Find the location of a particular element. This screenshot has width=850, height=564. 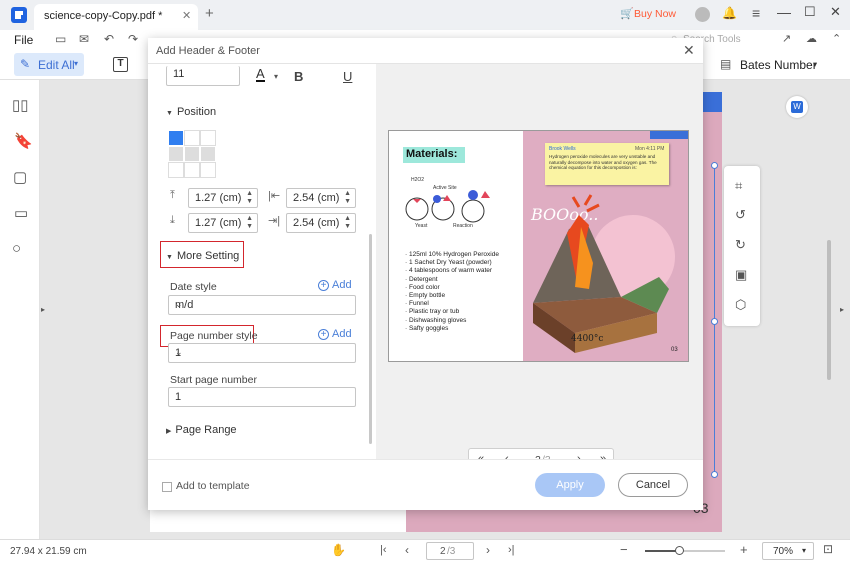

search-icon: ○ is located at coordinates (16, 248).